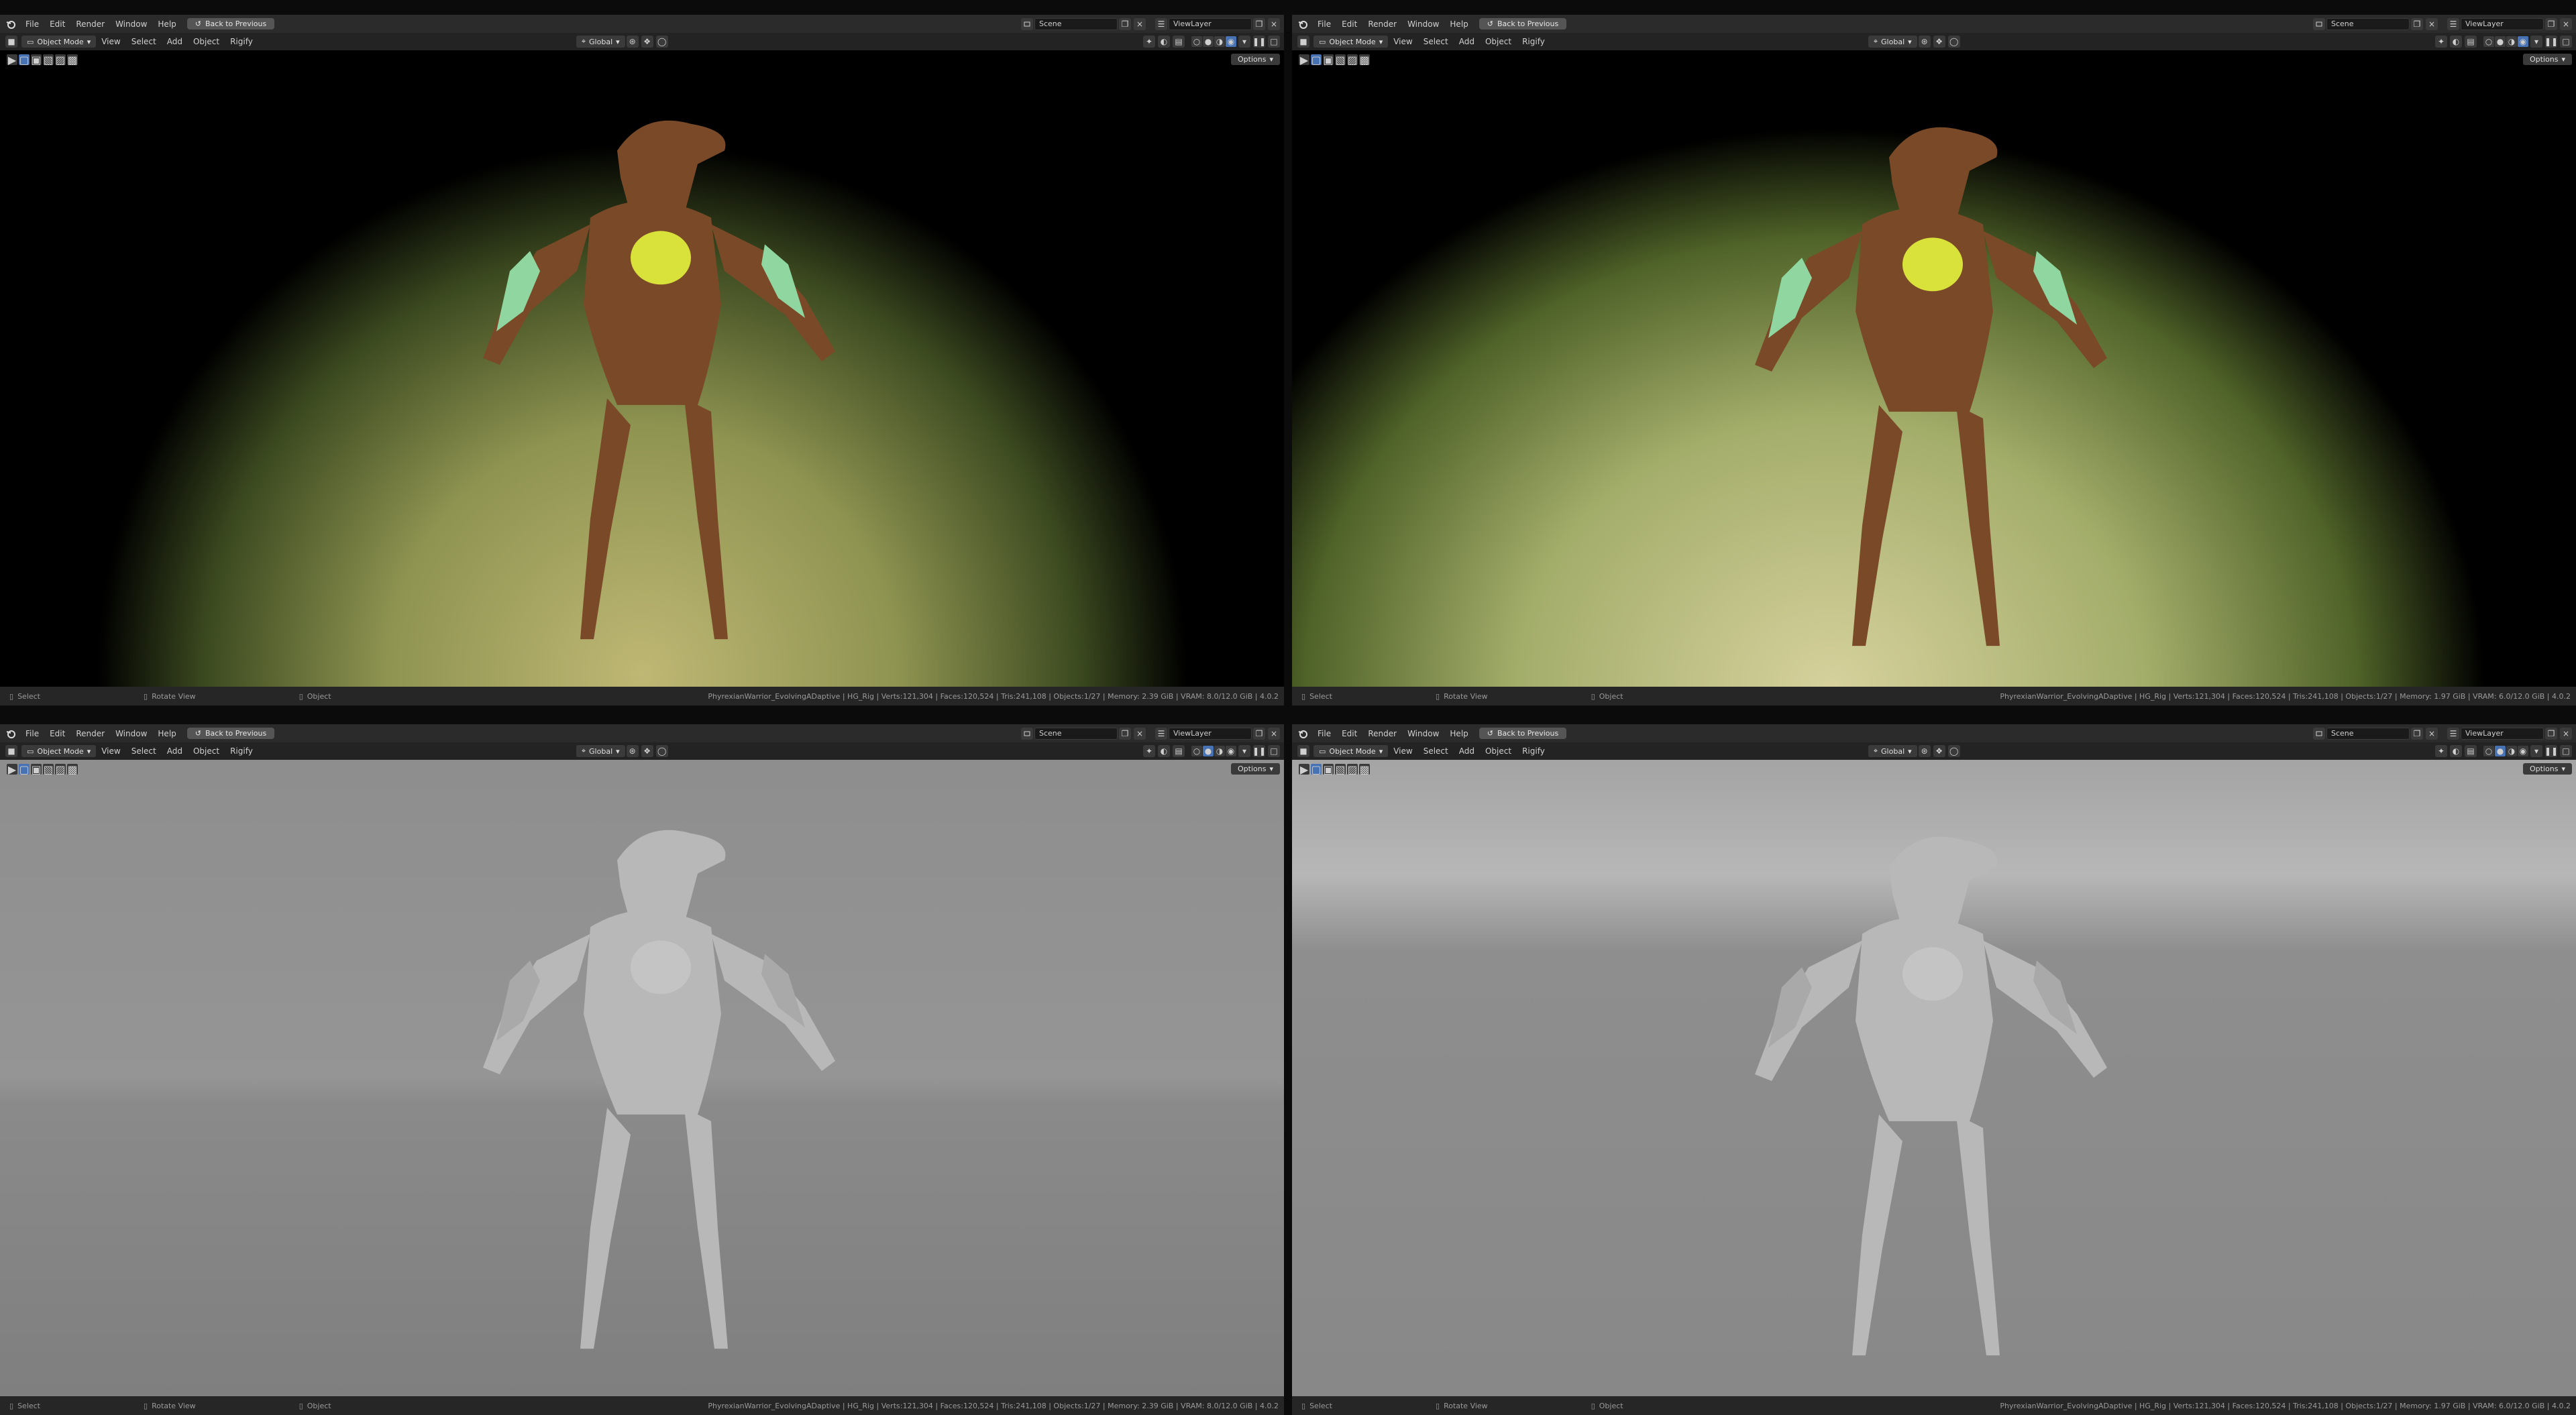  Describe the element at coordinates (1953, 751) in the screenshot. I see `proportional-icon: ◯` at that location.